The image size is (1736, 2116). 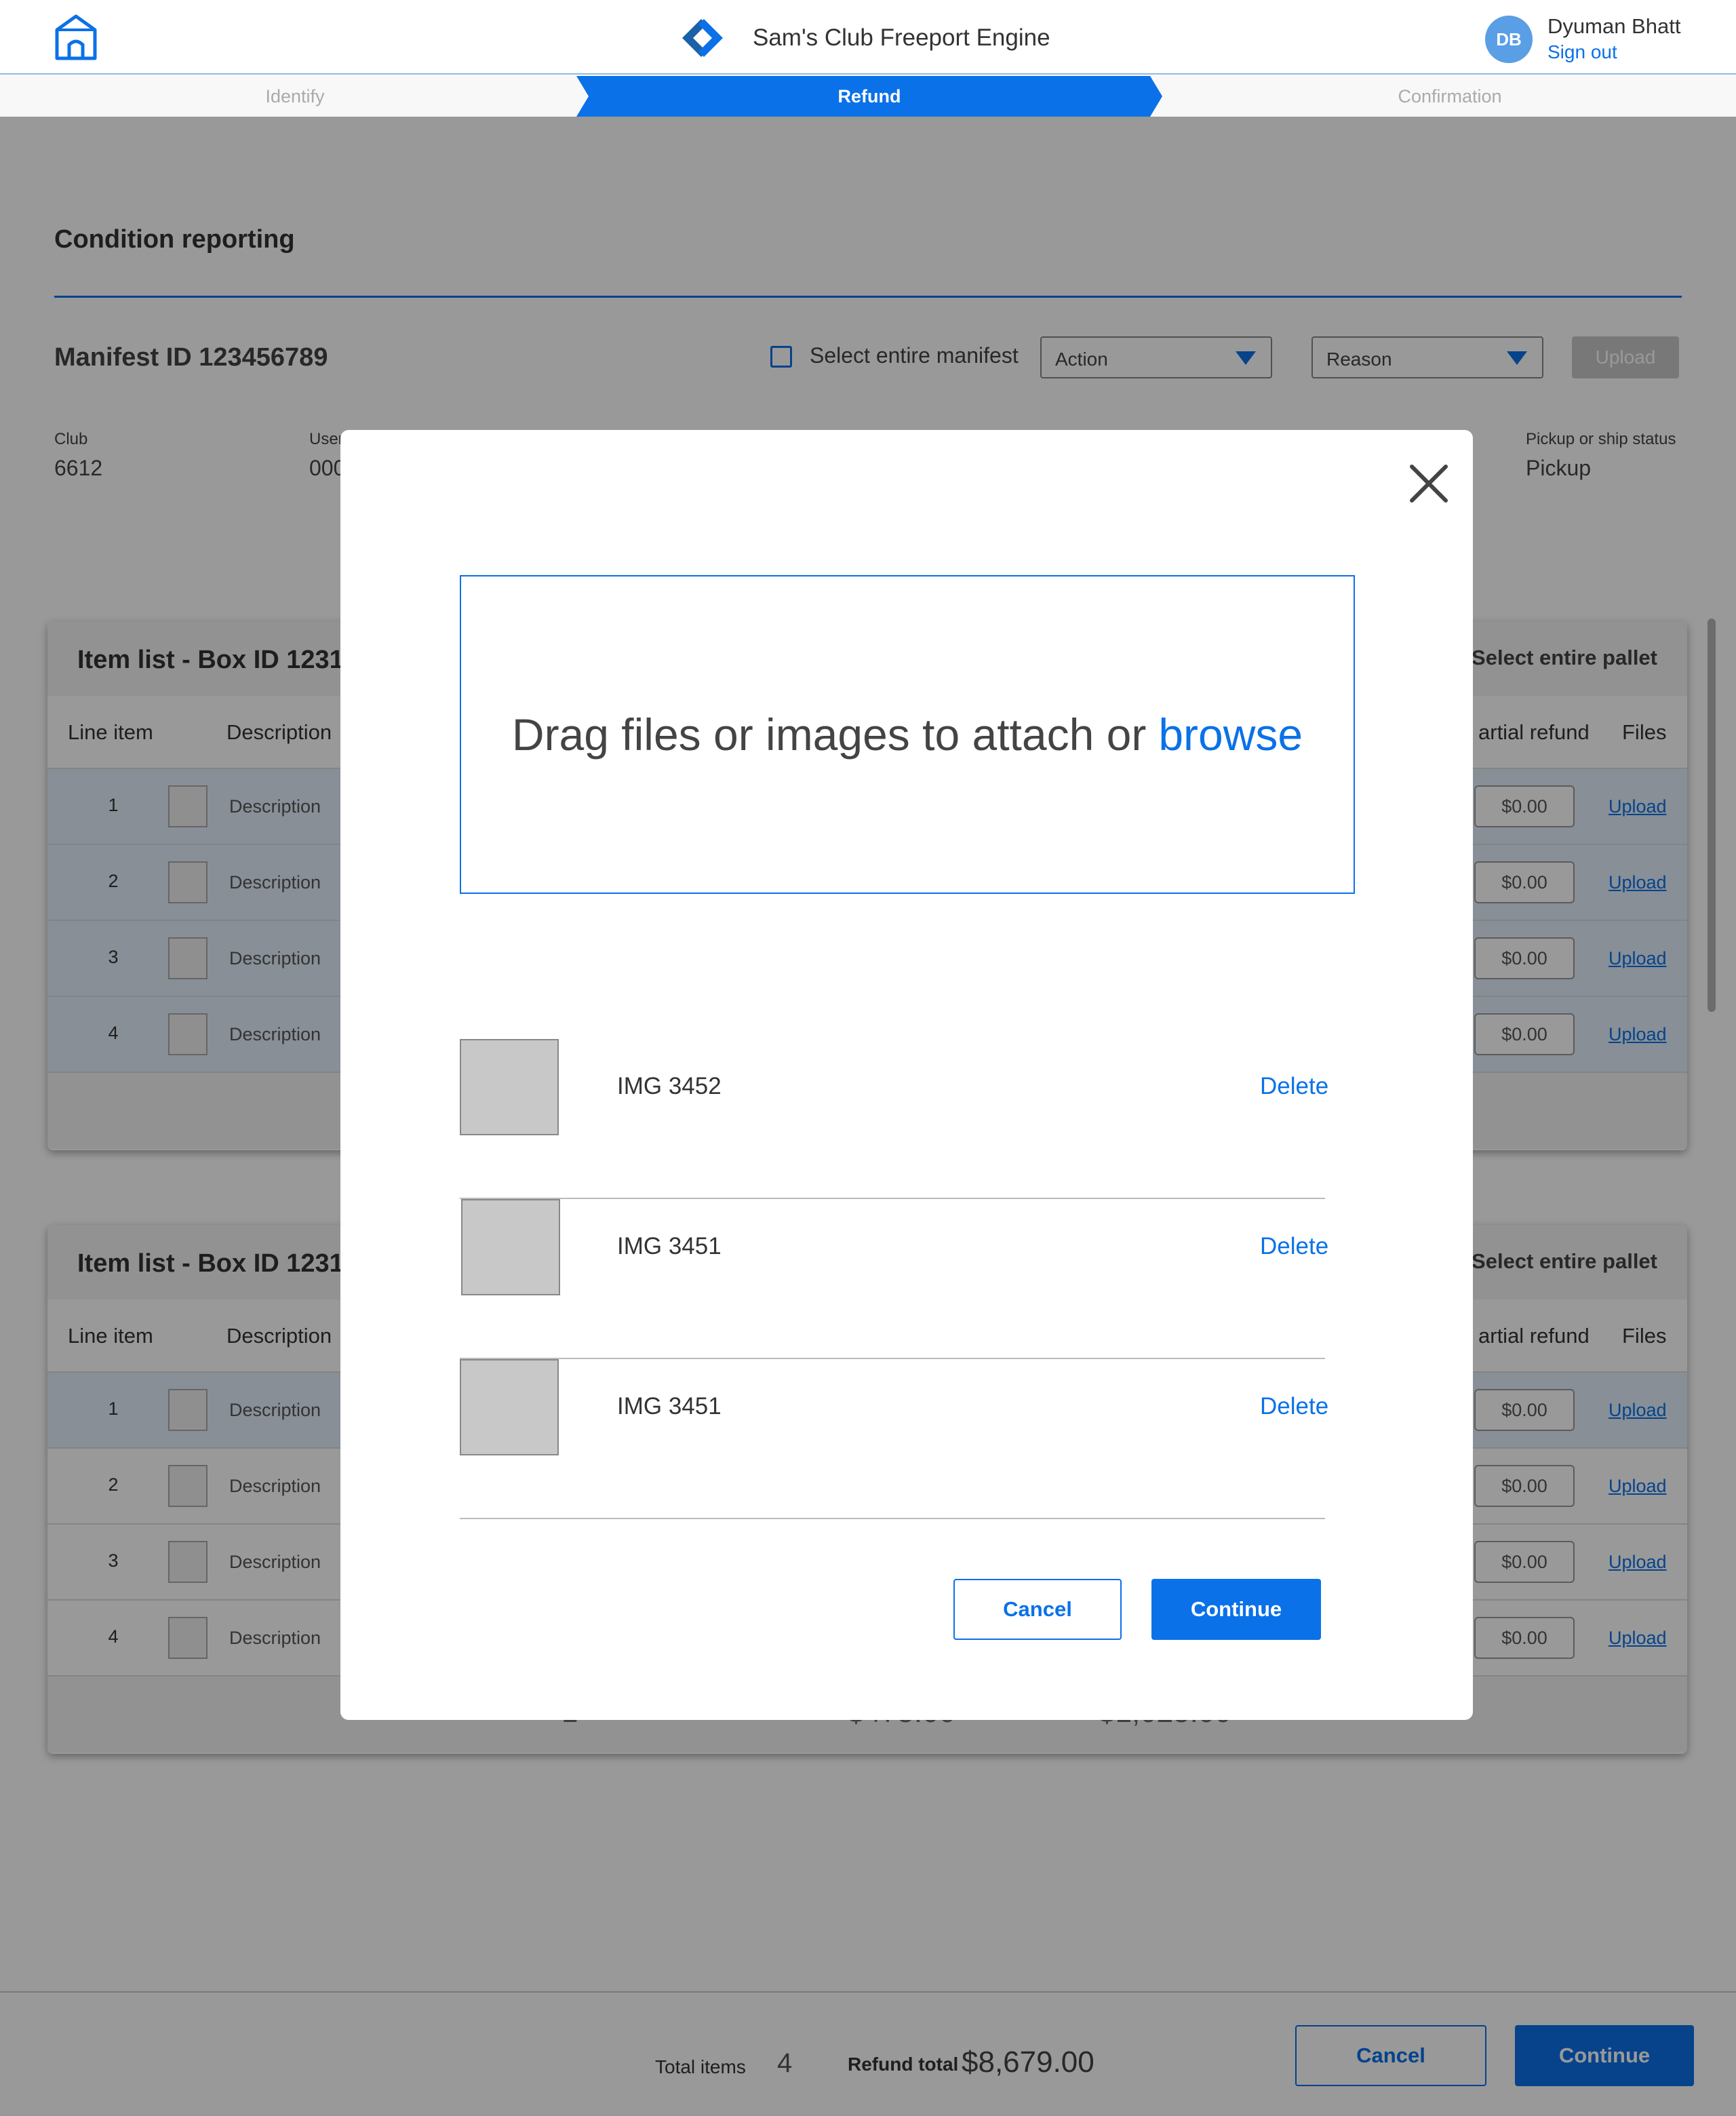 What do you see at coordinates (1509, 39) in the screenshot?
I see `avatar: DB` at bounding box center [1509, 39].